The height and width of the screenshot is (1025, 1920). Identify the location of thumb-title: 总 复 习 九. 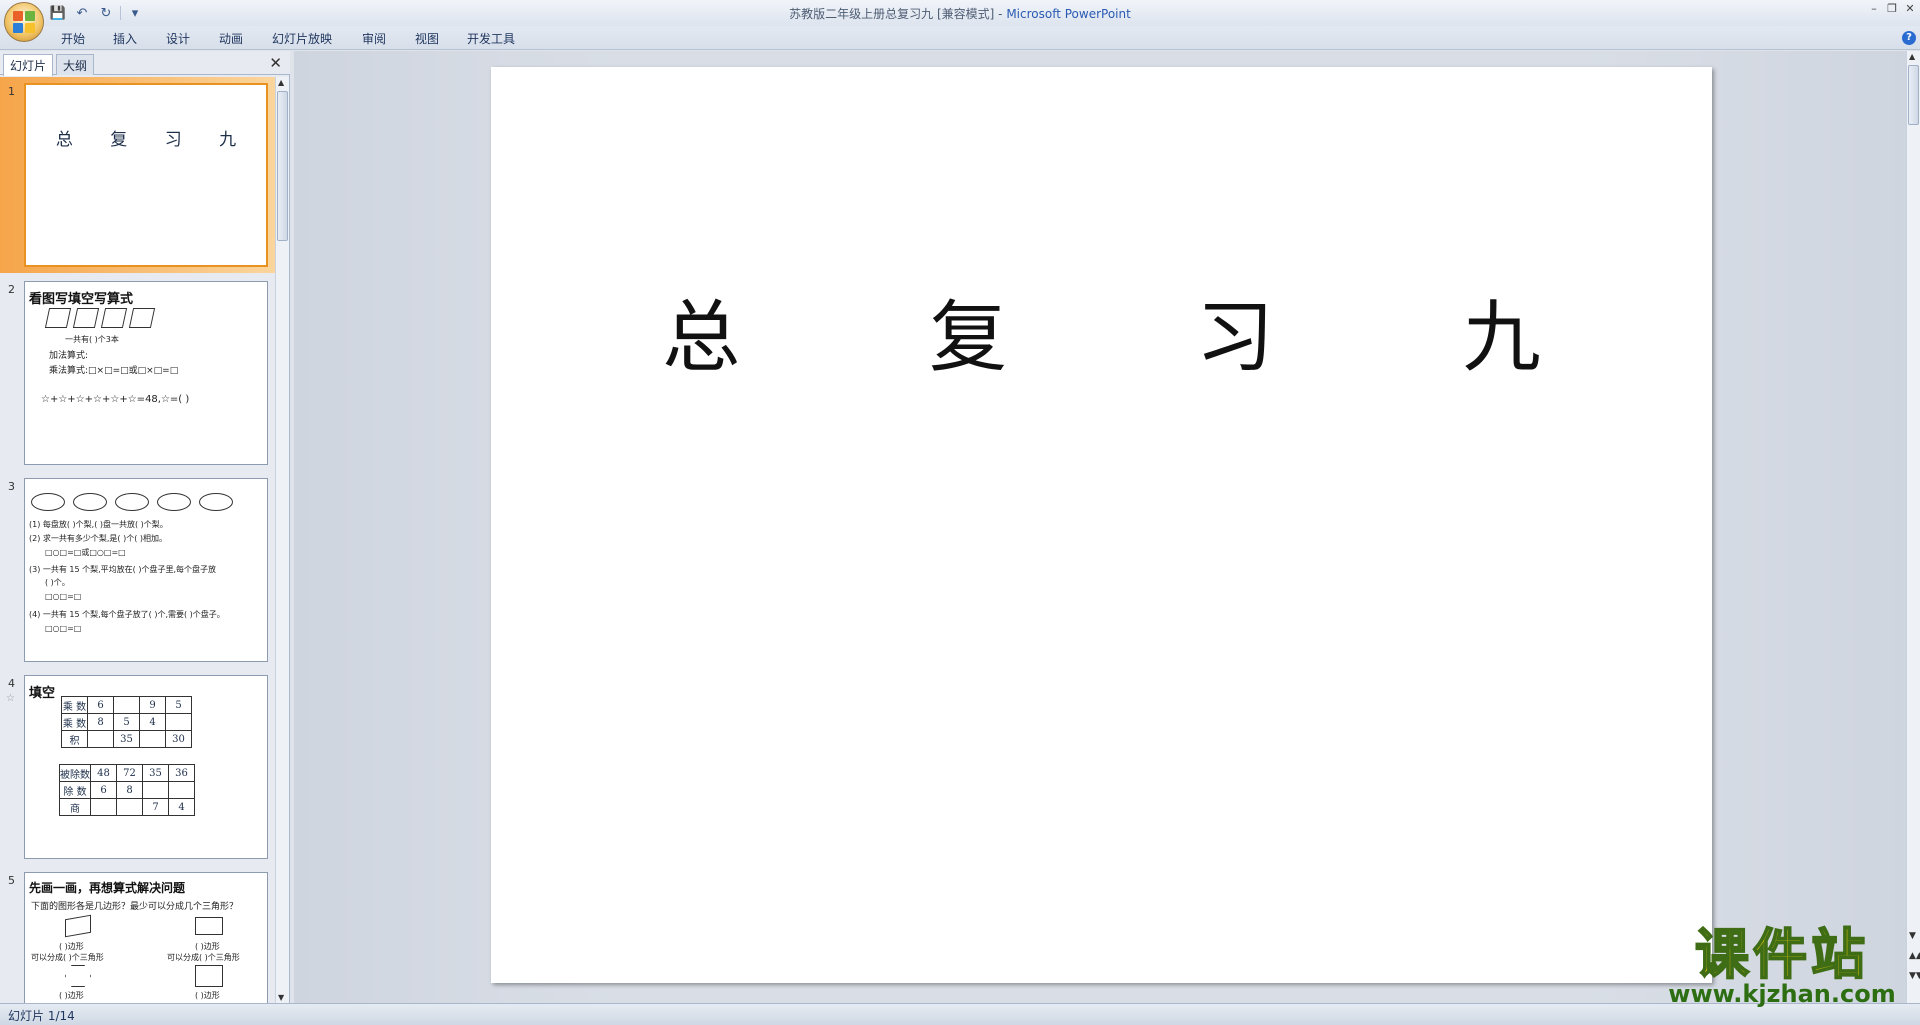
(154, 140).